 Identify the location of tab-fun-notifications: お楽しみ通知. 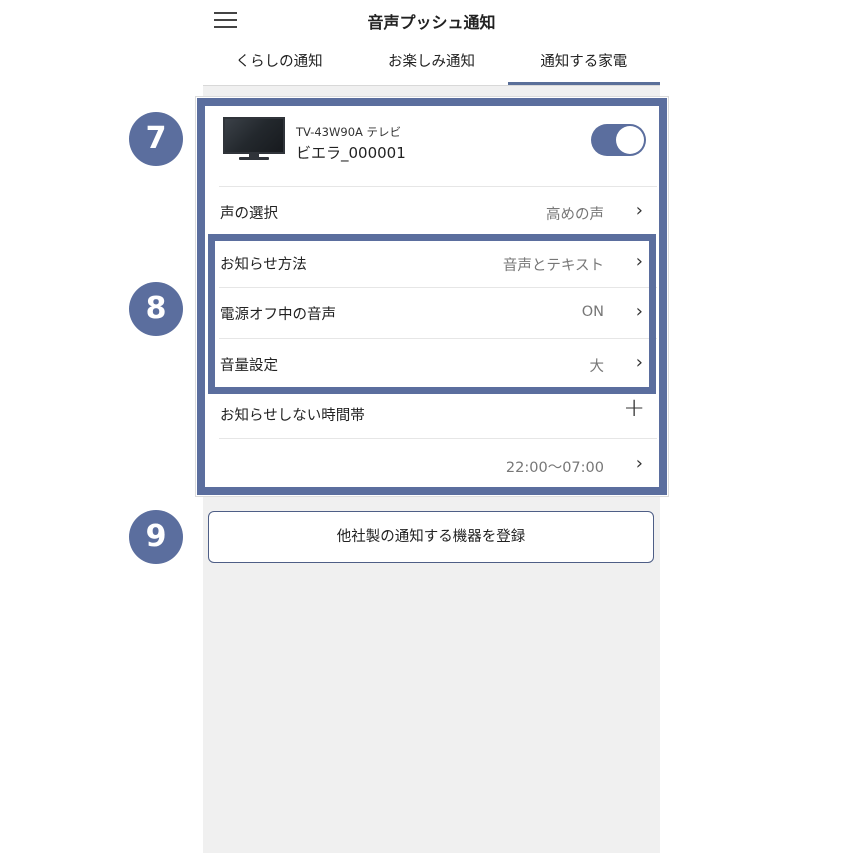
(431, 67).